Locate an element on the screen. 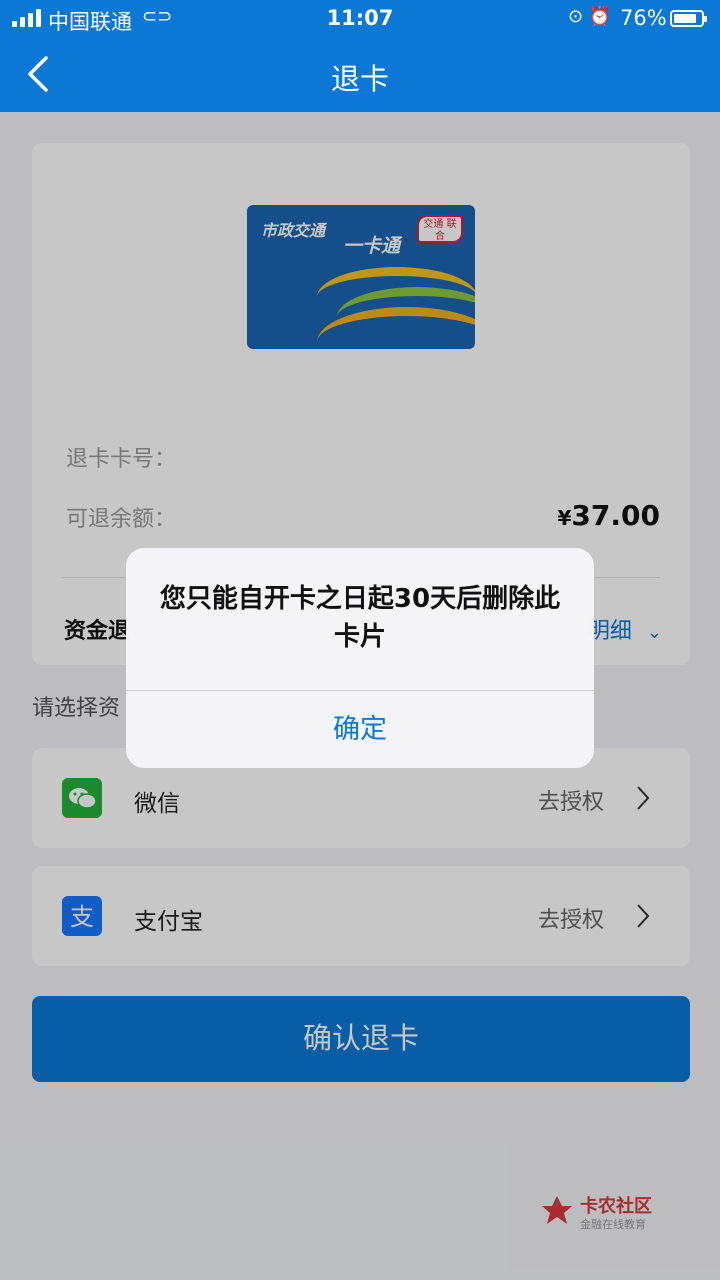 Image resolution: width=720 pixels, height=1280 pixels. alert-message: 您只能自开卡之日起30天后删除此卡片 is located at coordinates (360, 618).